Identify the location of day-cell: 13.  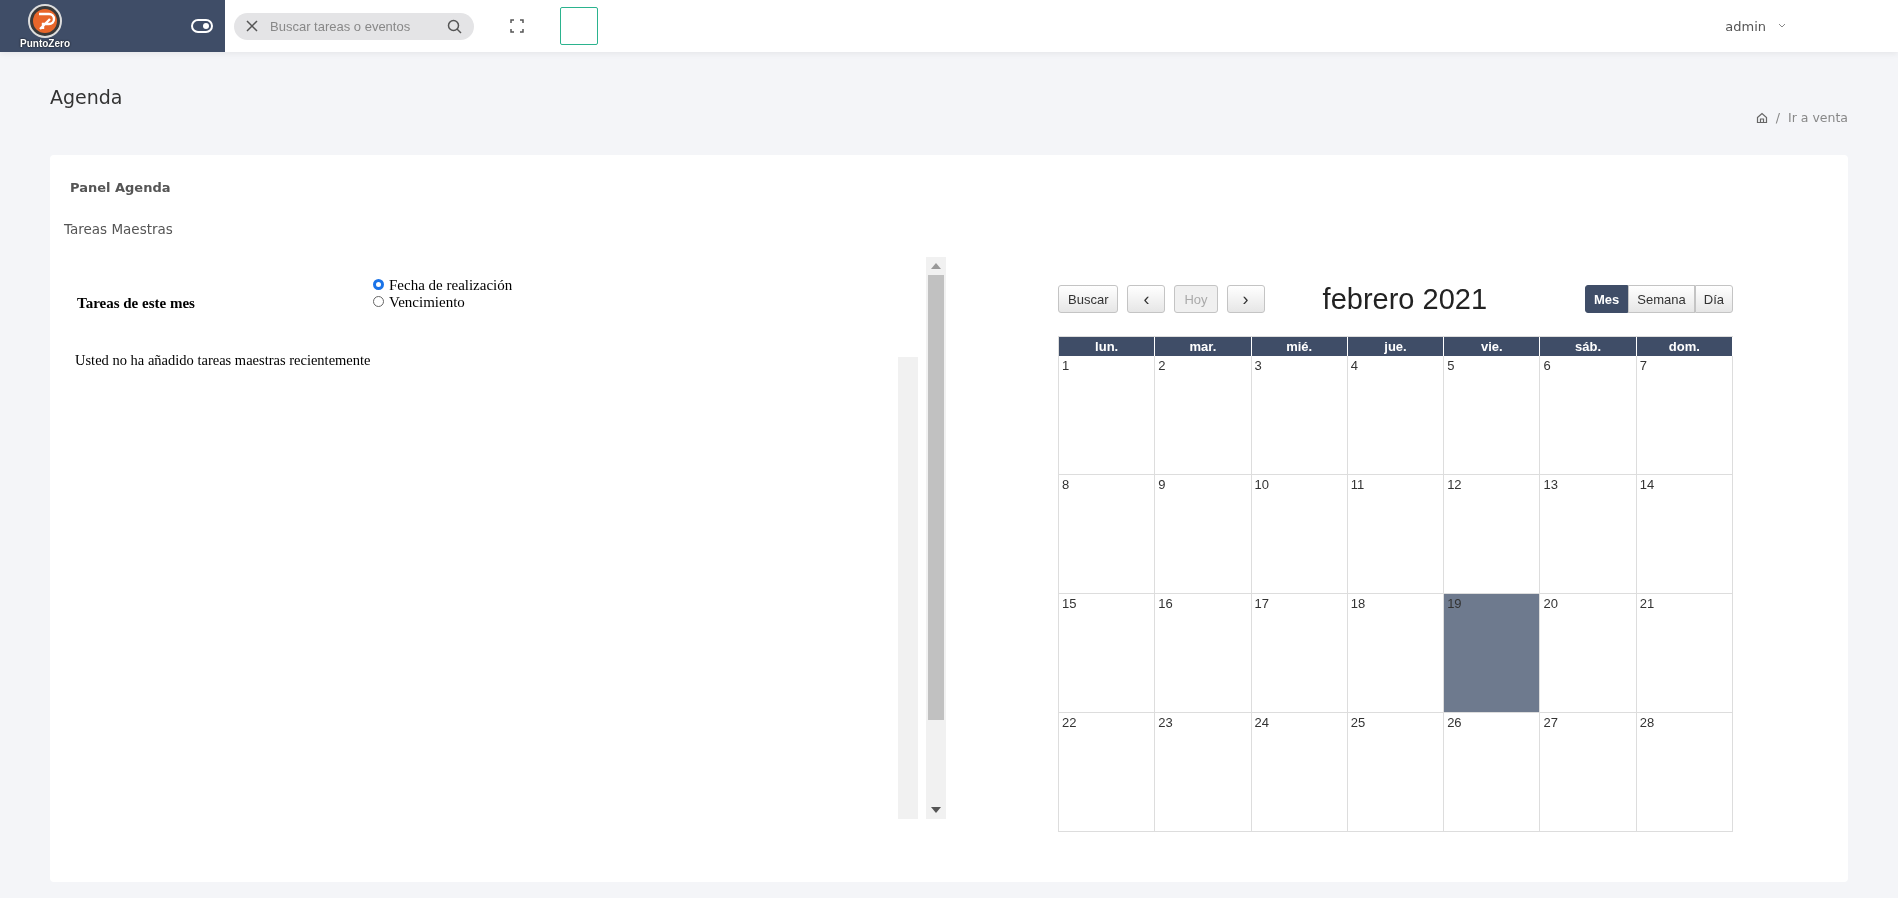
(1588, 534).